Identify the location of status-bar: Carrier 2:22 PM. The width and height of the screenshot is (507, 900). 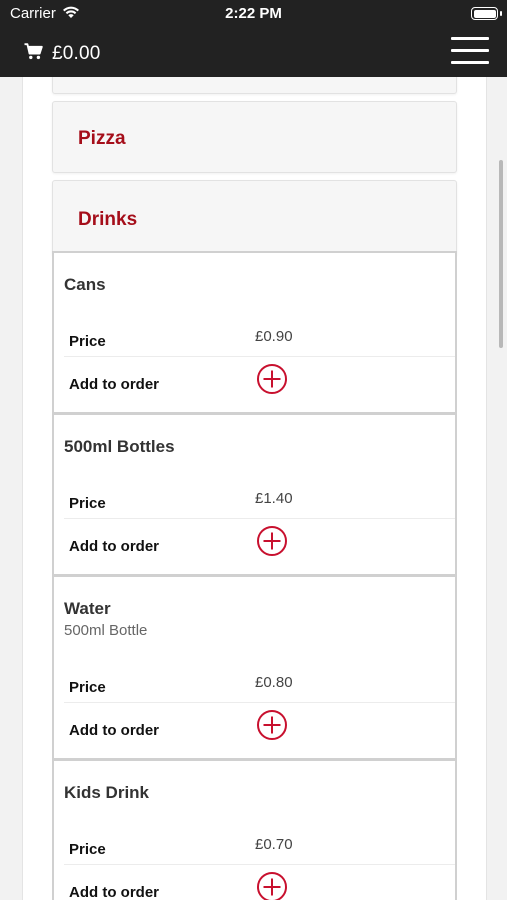
(253, 14).